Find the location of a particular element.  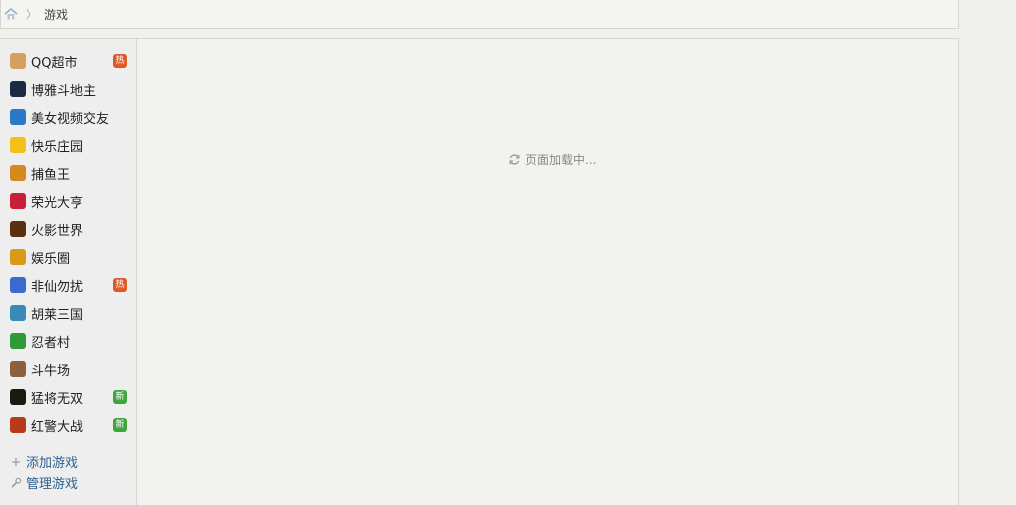

game-label: 捕鱼王 is located at coordinates (51, 175).